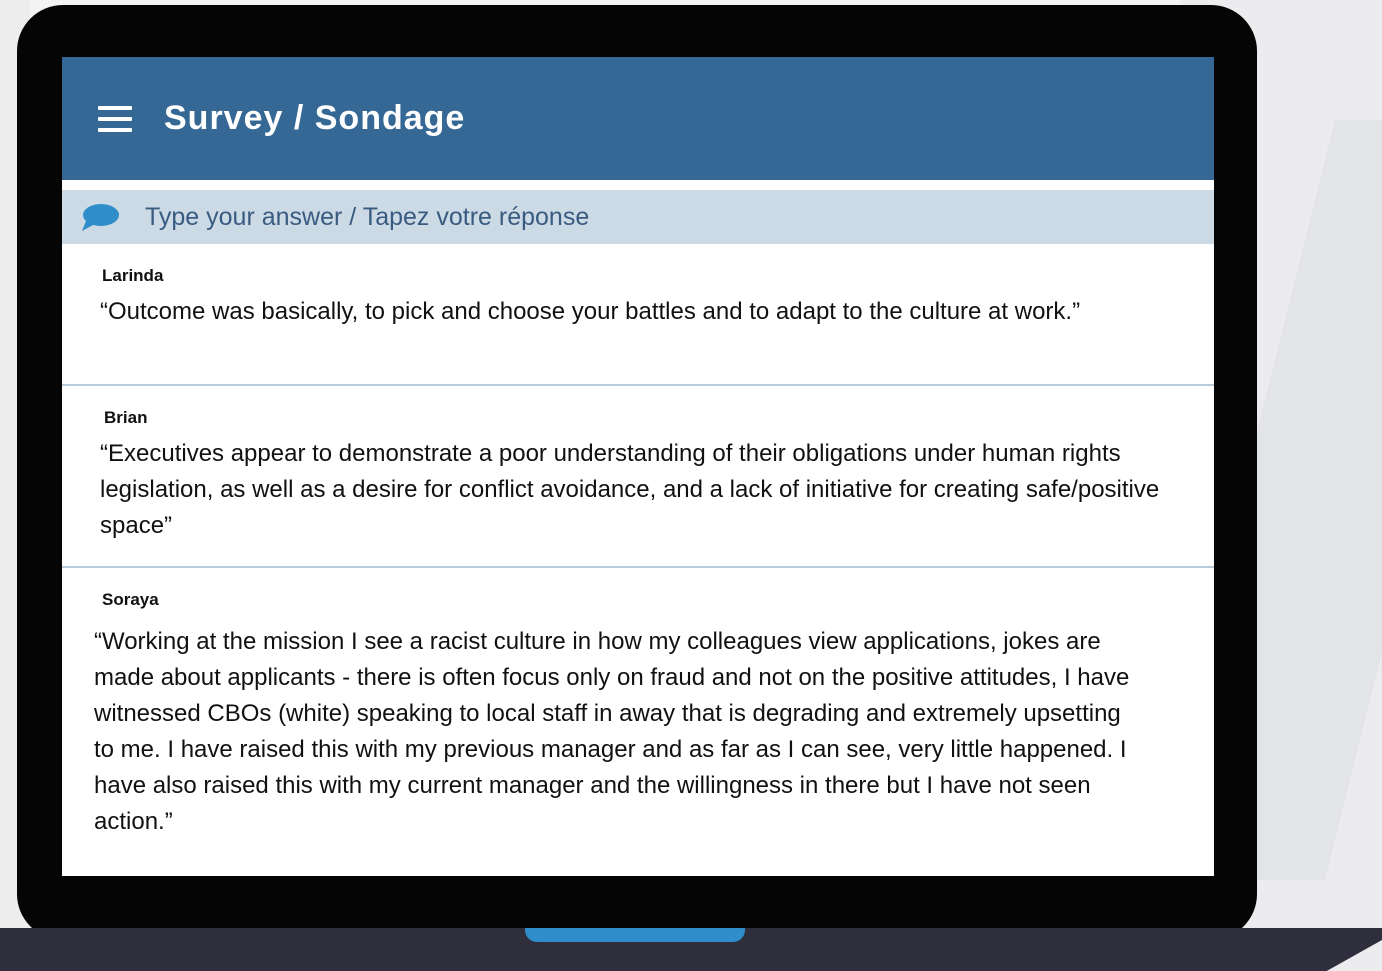 This screenshot has height=971, width=1382. Describe the element at coordinates (315, 118) in the screenshot. I see `page-title: Survey / Sondage` at that location.